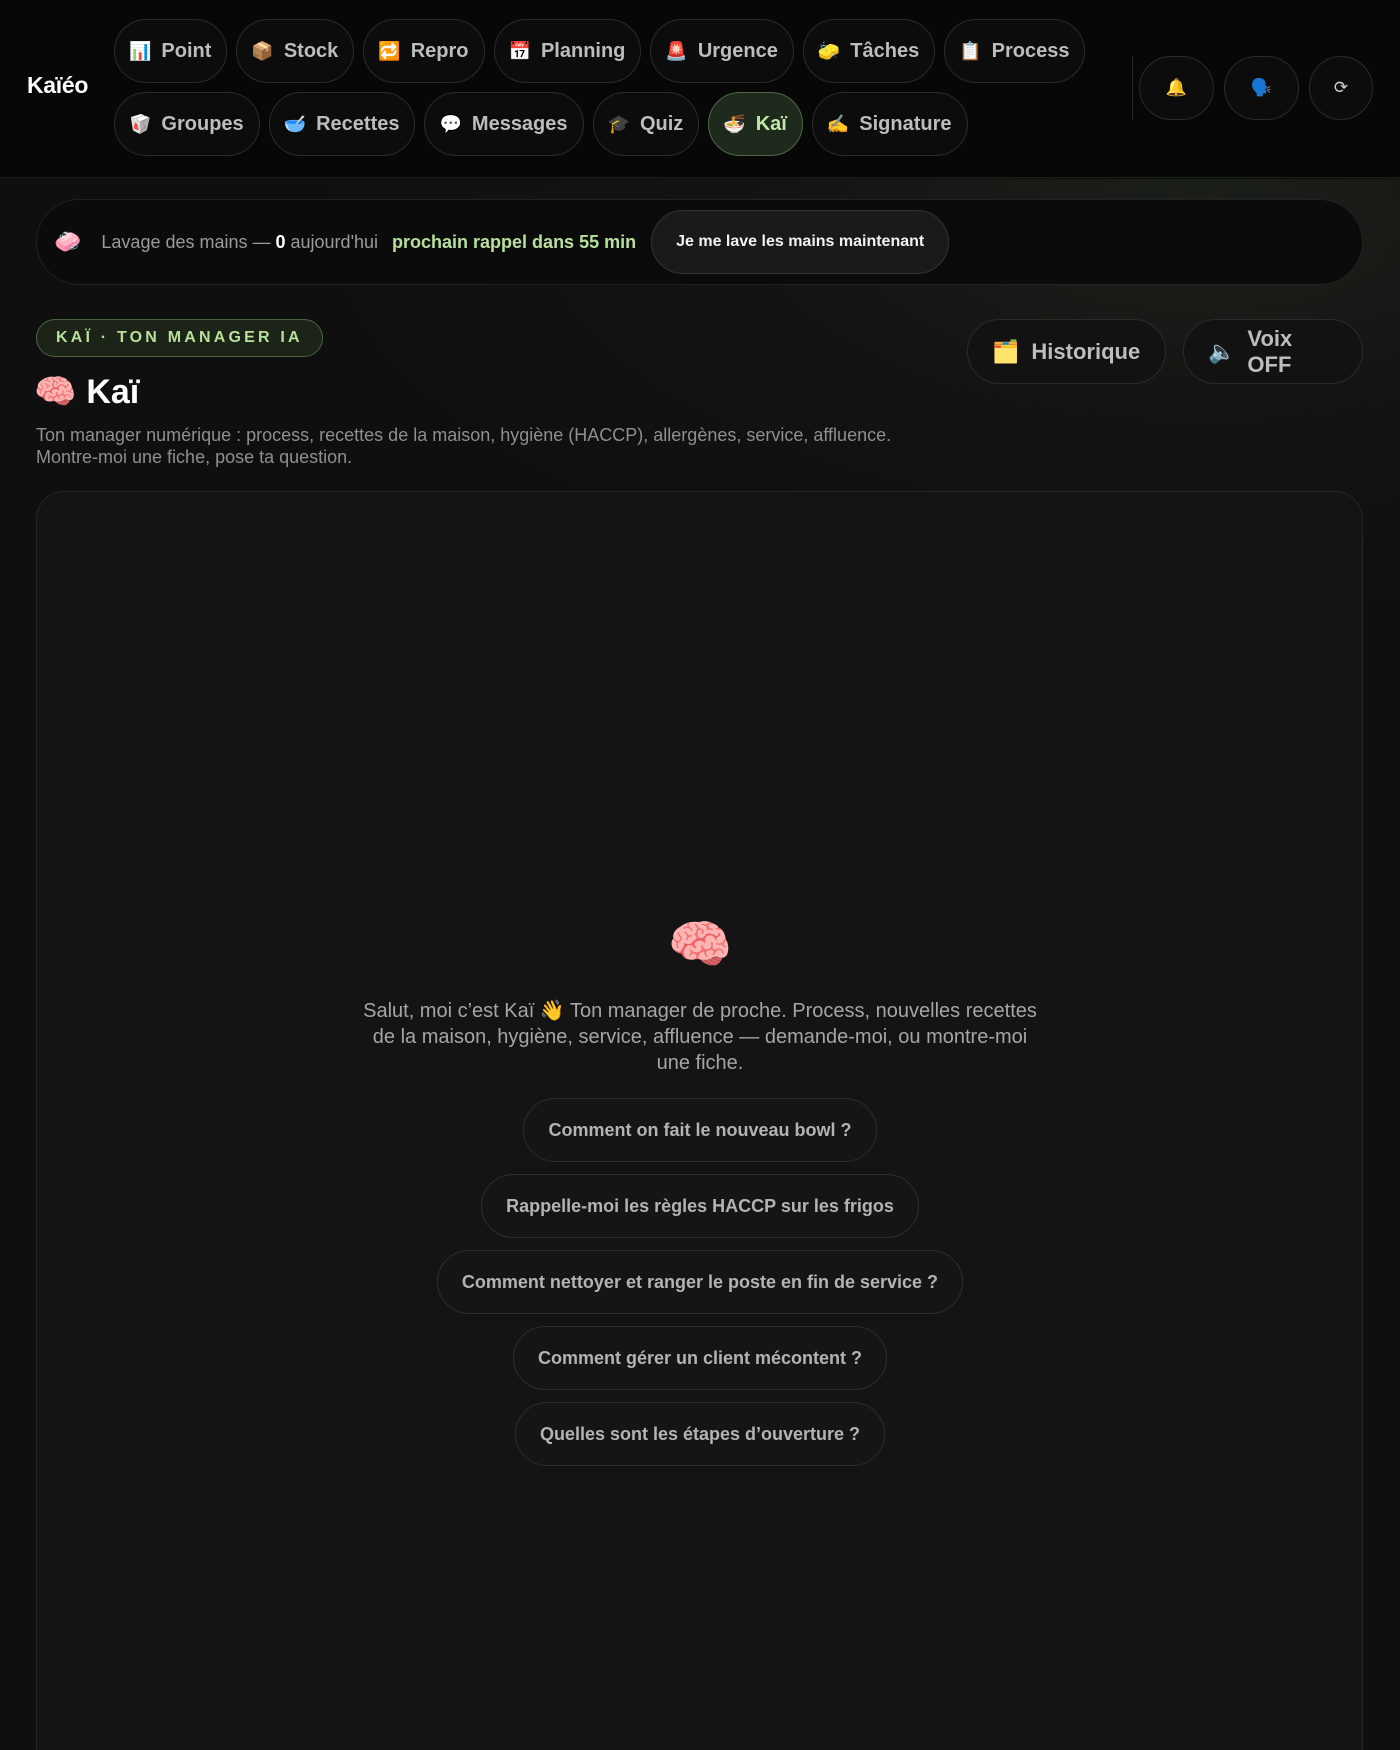 The width and height of the screenshot is (1400, 1750). What do you see at coordinates (358, 123) in the screenshot?
I see `nav-tab-label: Recettes` at bounding box center [358, 123].